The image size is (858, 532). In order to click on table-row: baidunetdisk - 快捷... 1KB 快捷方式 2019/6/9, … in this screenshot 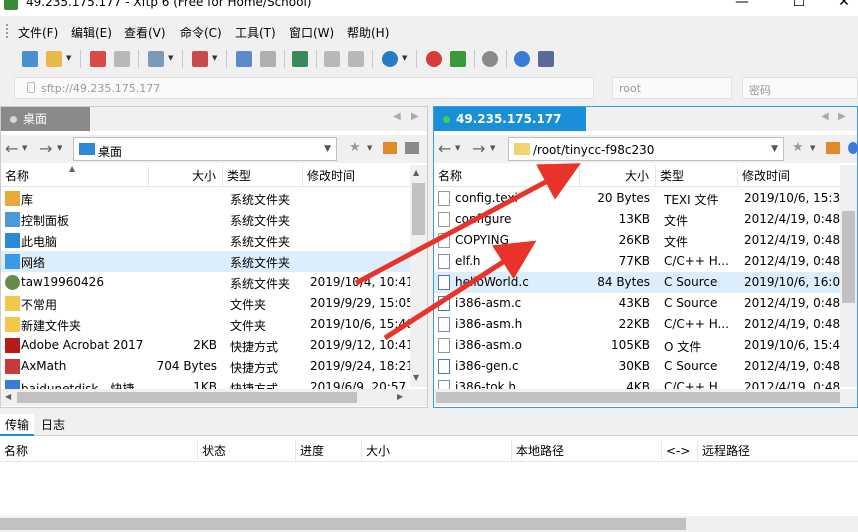, I will do `click(206, 383)`.